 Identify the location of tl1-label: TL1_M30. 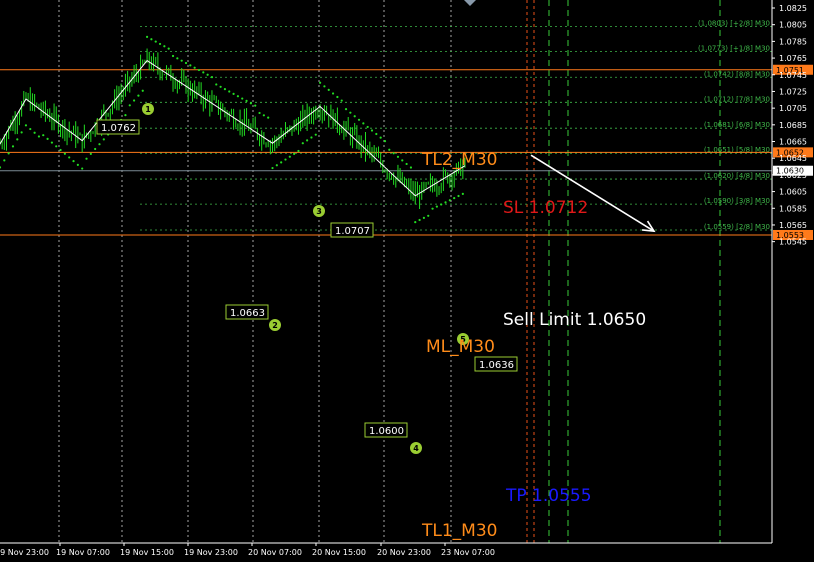
(459, 531).